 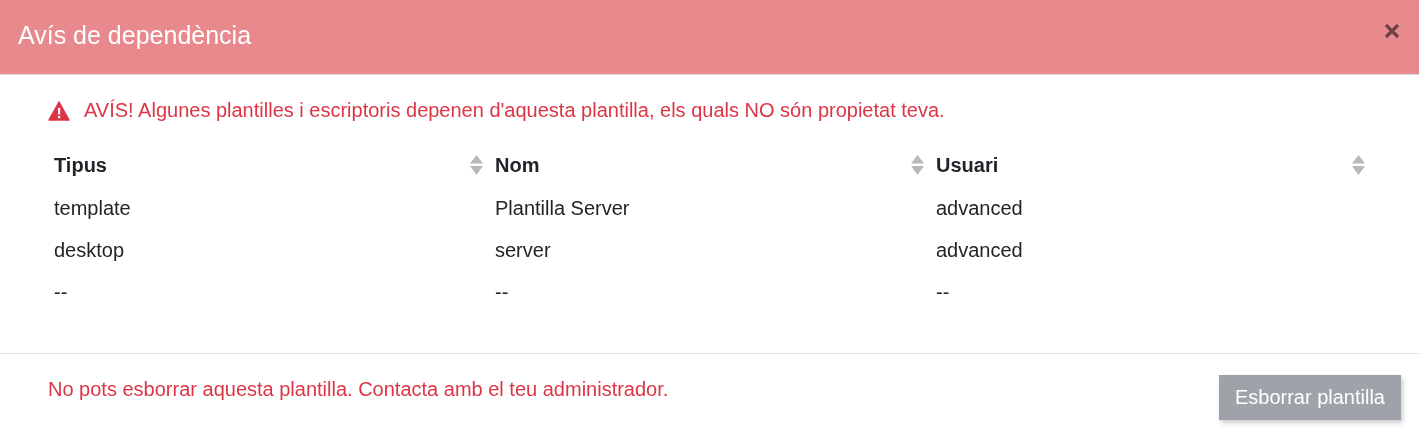 I want to click on column-header: Usuari, so click(x=967, y=165).